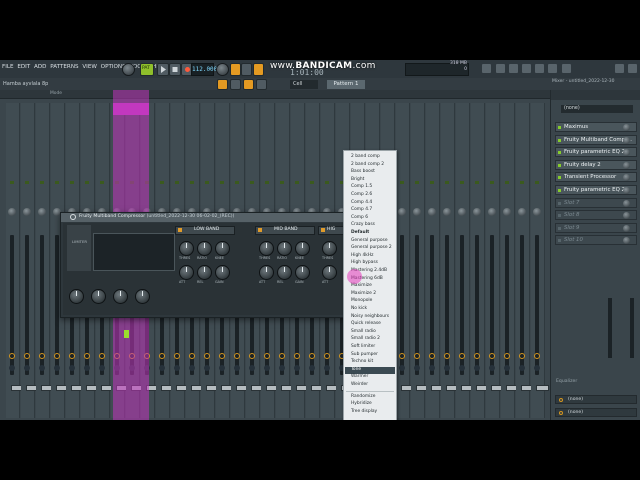 The image size is (640, 480). Describe the element at coordinates (40, 67) in the screenshot. I see `menu-add: ADD` at that location.